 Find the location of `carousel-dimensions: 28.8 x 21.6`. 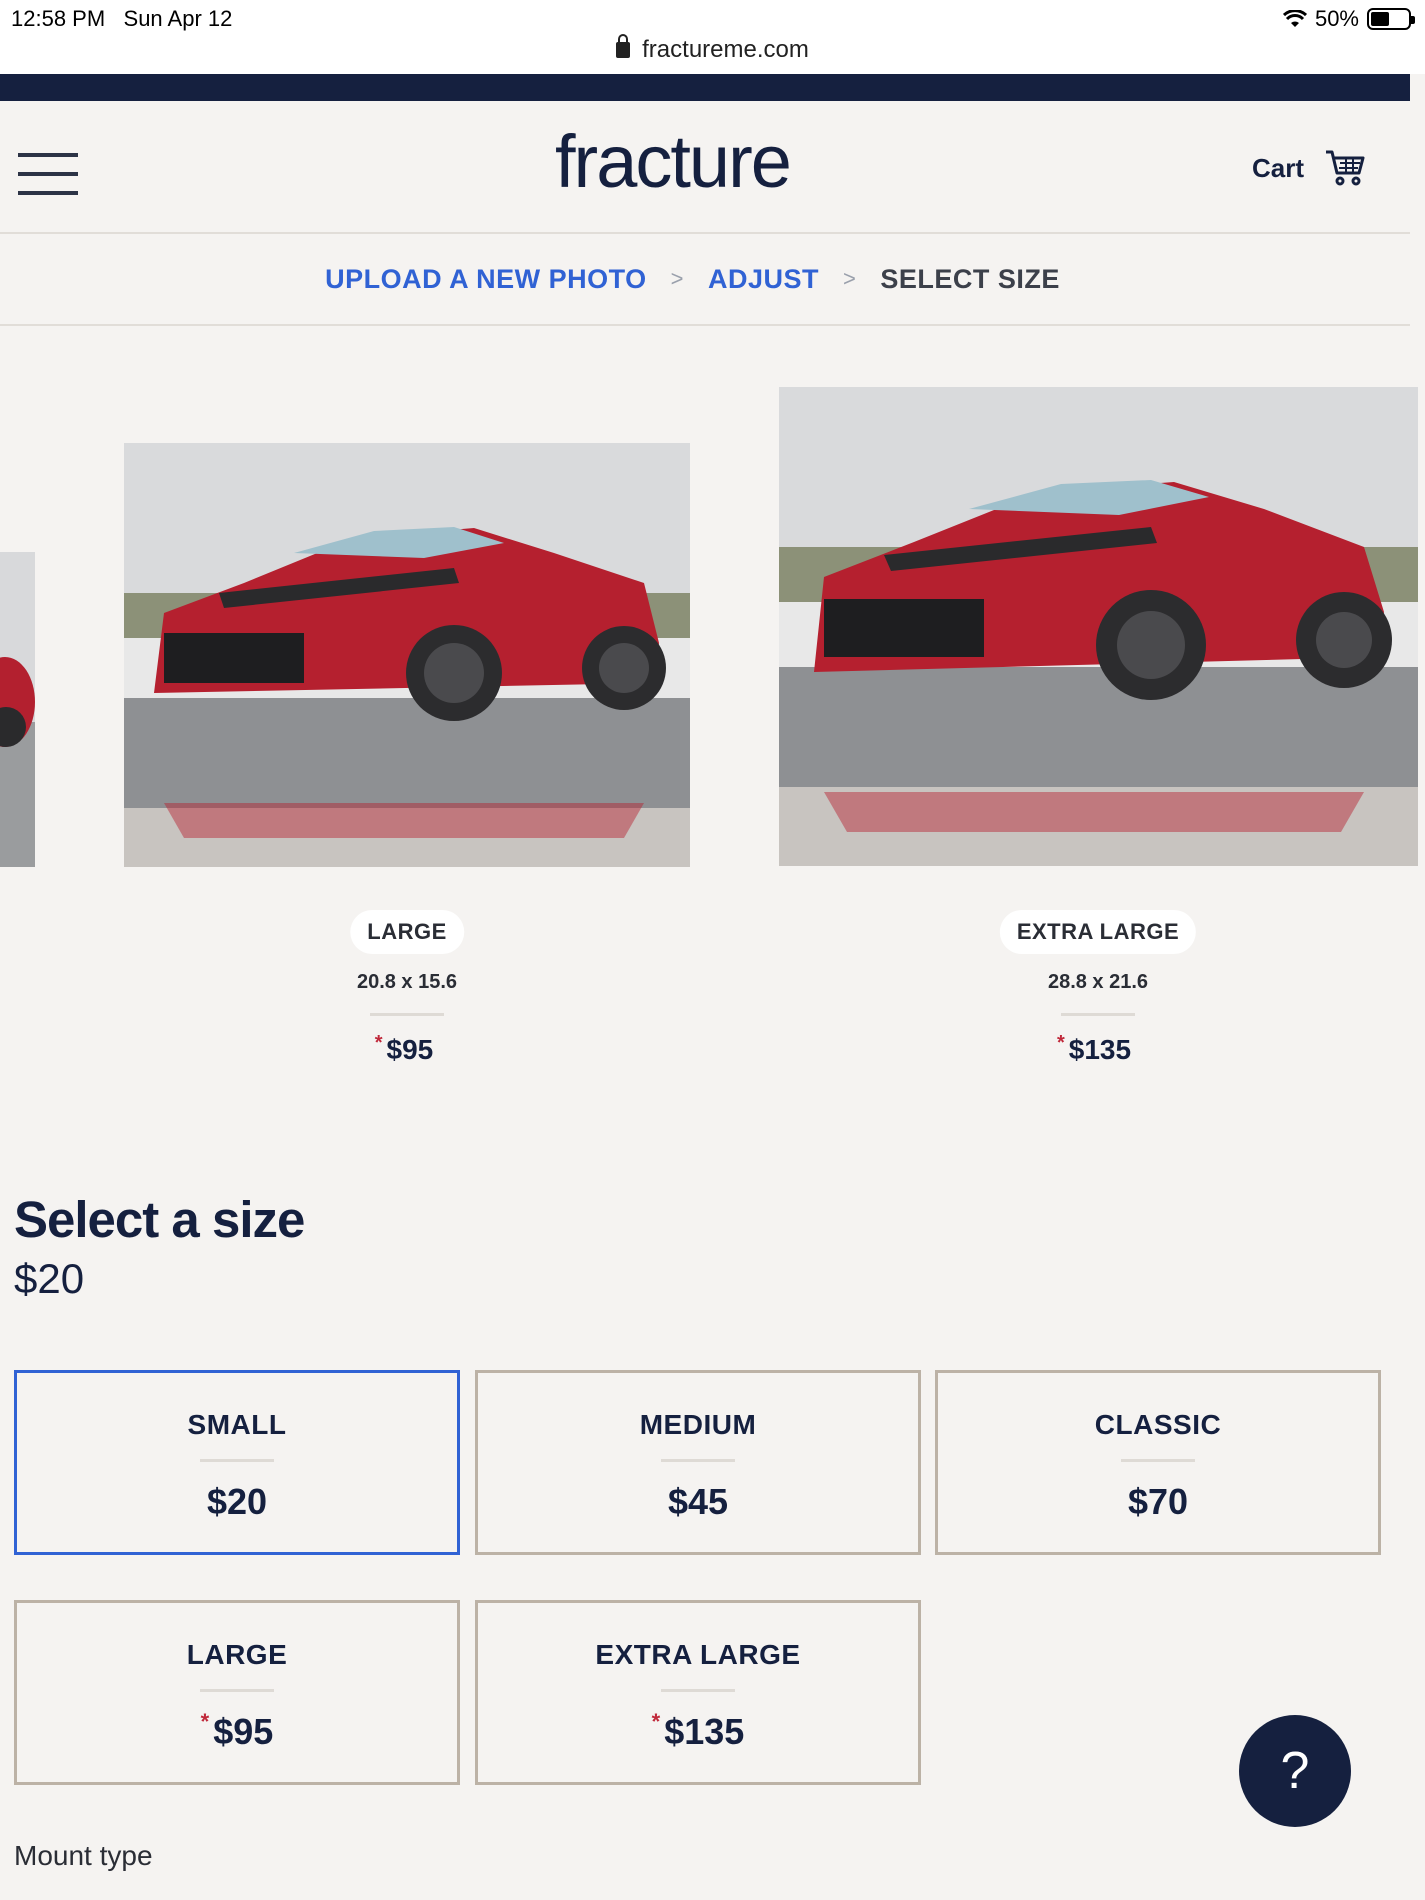

carousel-dimensions: 28.8 x 21.6 is located at coordinates (1098, 982).